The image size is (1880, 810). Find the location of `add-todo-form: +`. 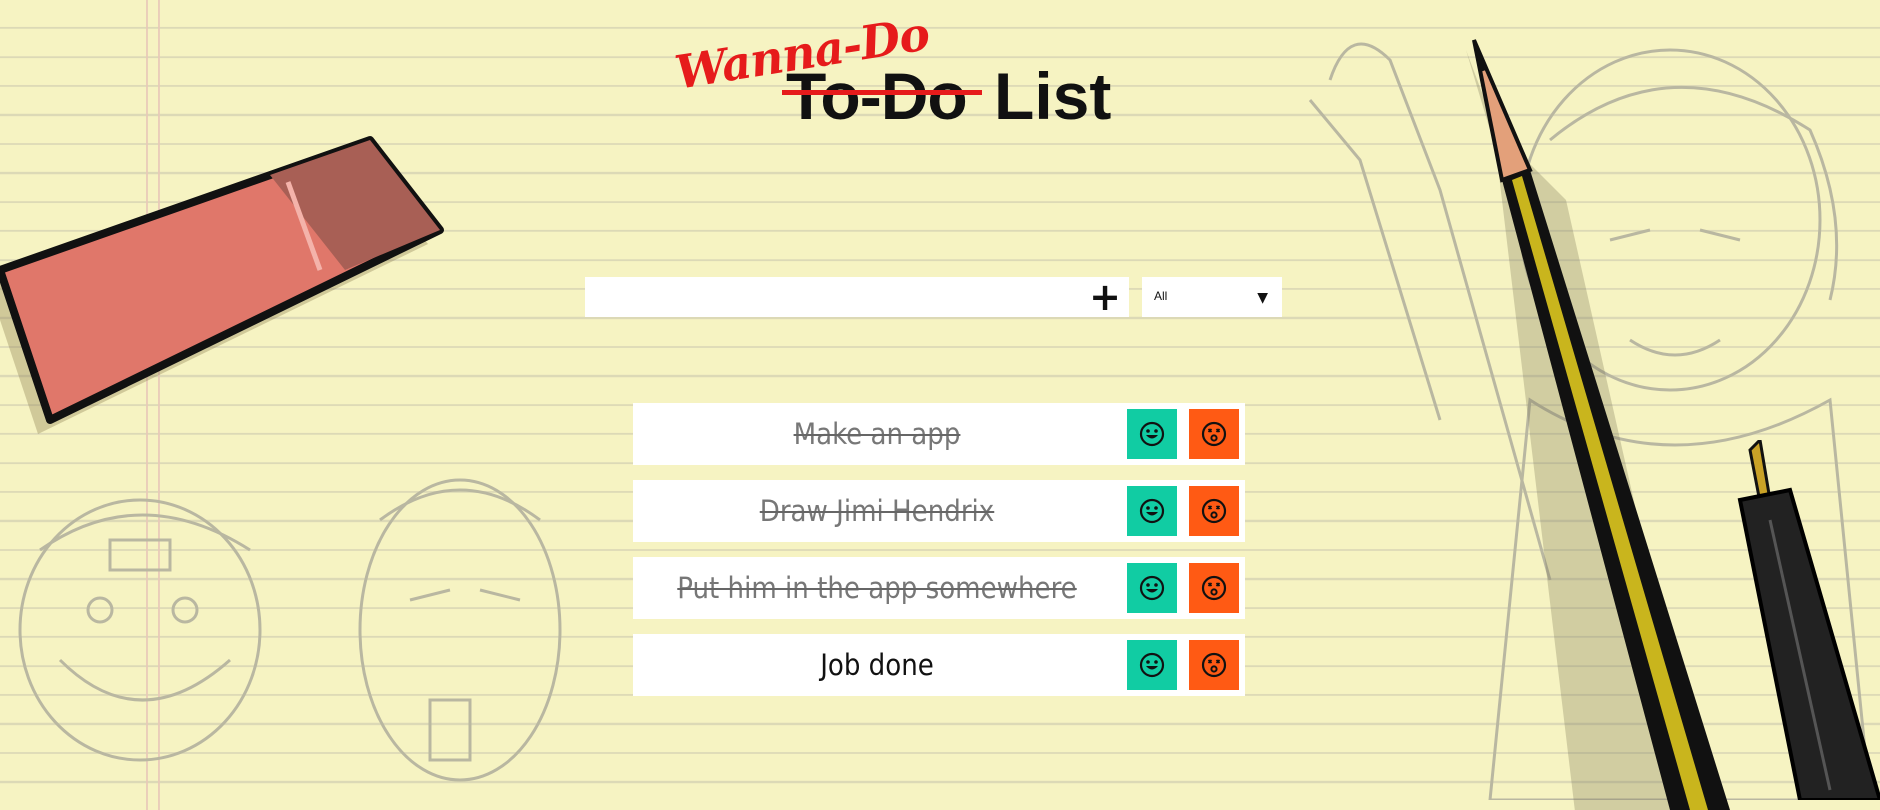

add-todo-form: + is located at coordinates (857, 297).